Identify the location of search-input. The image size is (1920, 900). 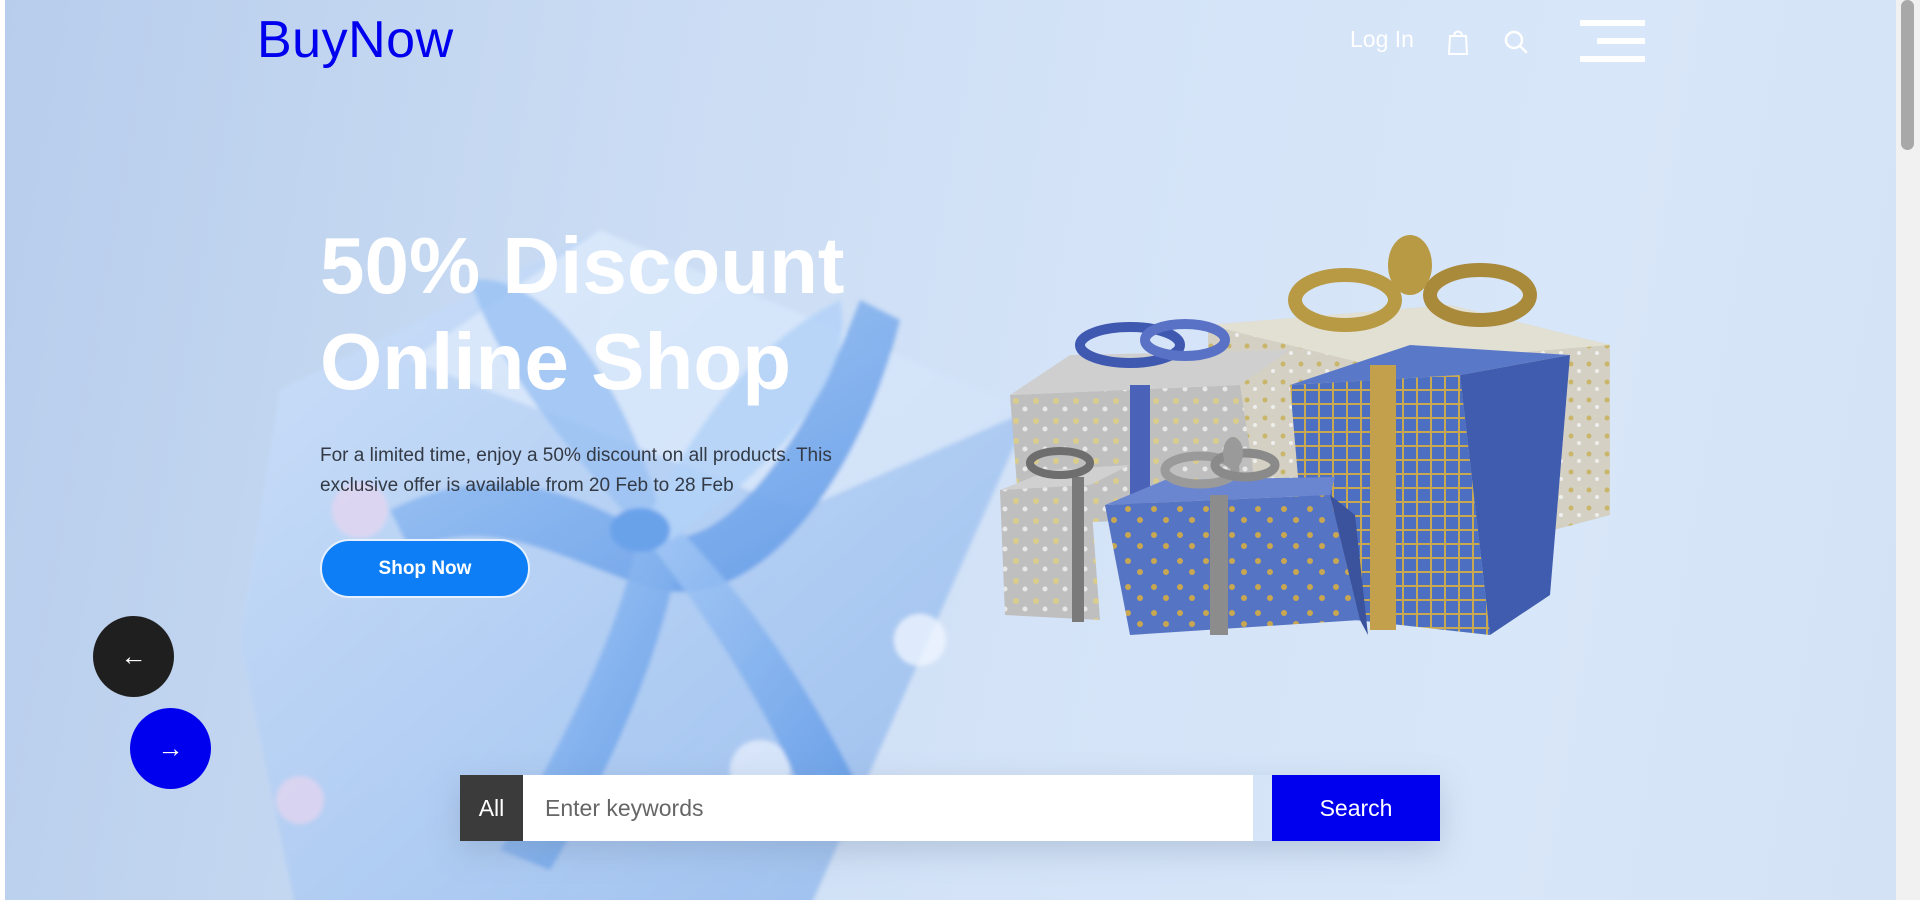
(888, 808).